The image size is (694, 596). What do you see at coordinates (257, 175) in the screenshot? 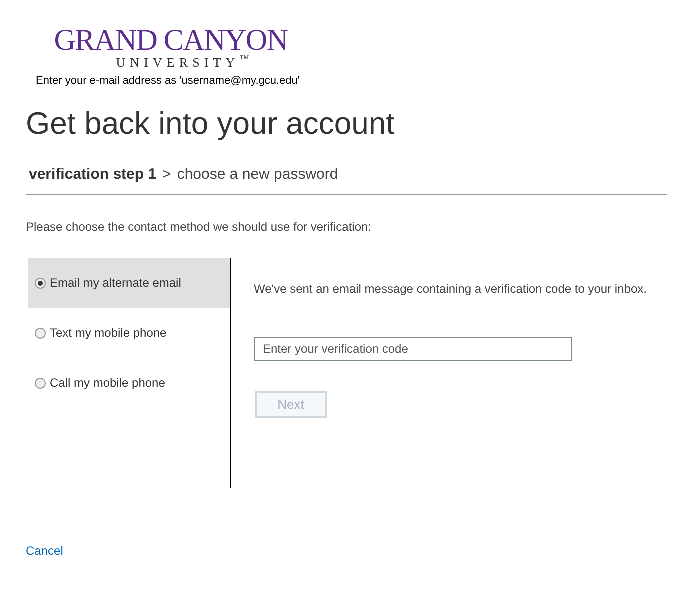
I see `breadcrumb-step: choose a new password` at bounding box center [257, 175].